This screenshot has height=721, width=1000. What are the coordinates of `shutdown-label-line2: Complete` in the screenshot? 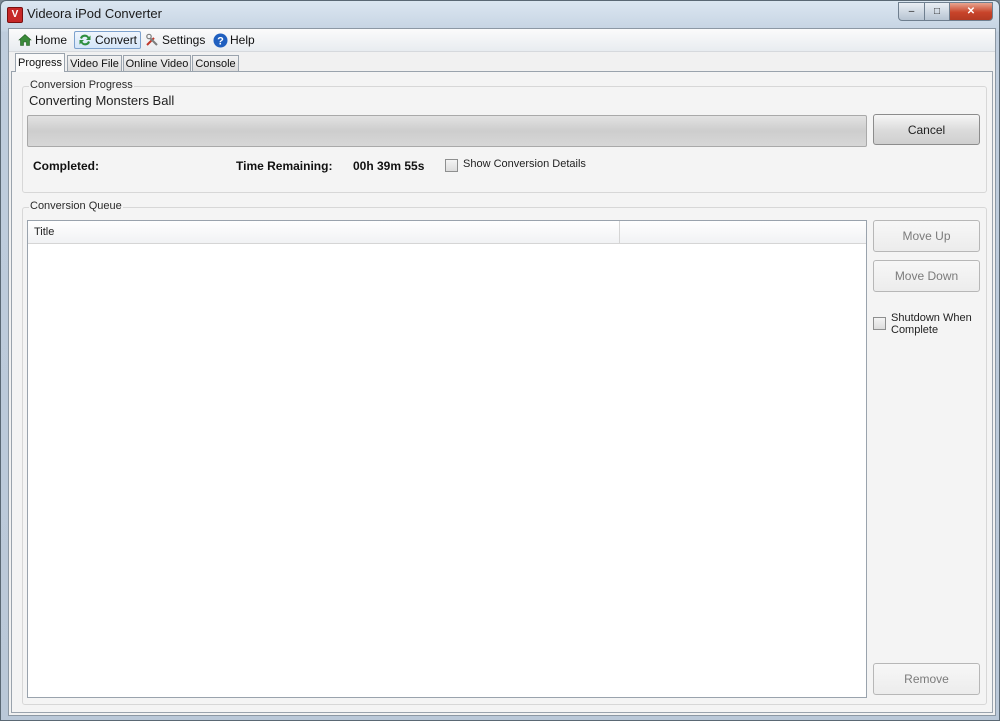 It's located at (915, 330).